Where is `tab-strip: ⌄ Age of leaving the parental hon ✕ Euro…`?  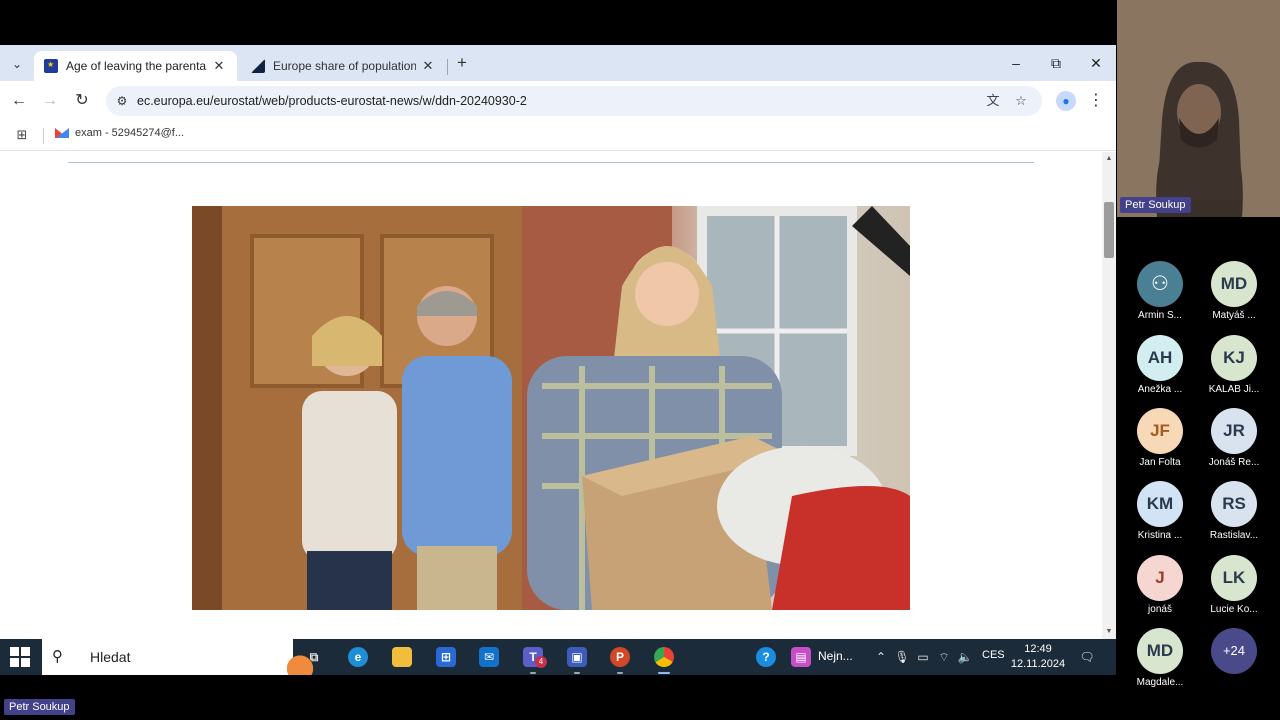
tab-strip: ⌄ Age of leaving the parental hon ✕ Euro… is located at coordinates (558, 63).